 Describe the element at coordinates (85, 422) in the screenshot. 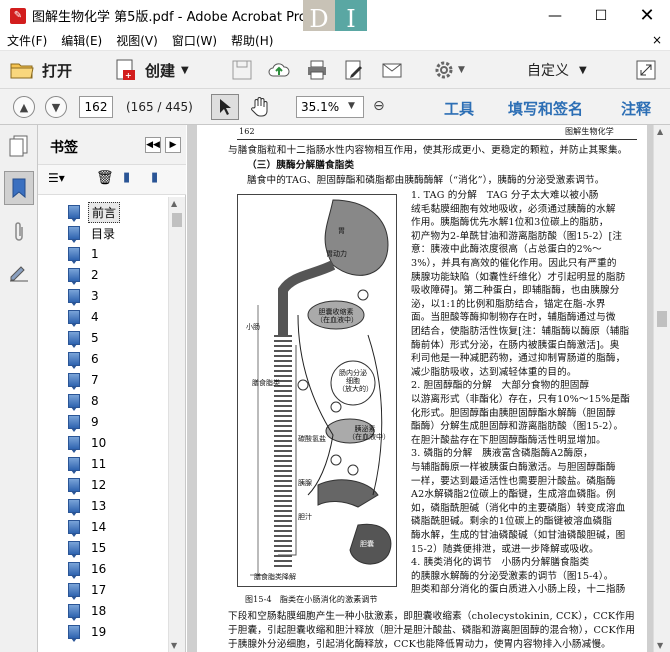

I see `bookmark-item: 9` at that location.